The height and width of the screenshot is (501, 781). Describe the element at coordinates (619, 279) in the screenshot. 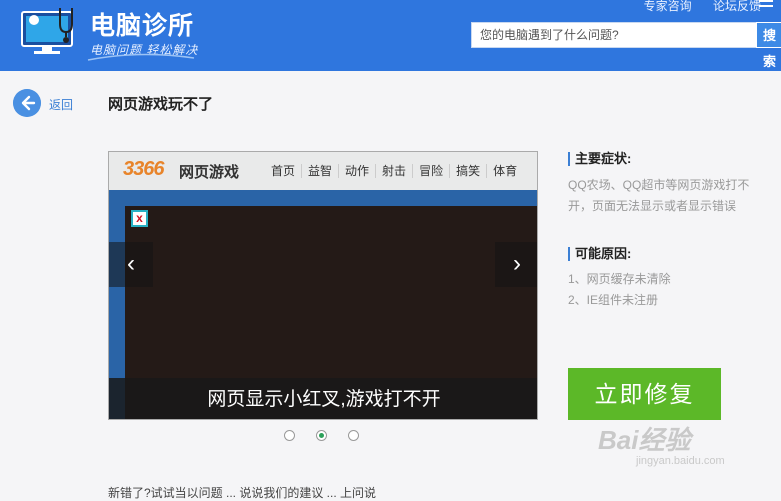

I see `cause-item: 1、网页缓存未清除` at that location.